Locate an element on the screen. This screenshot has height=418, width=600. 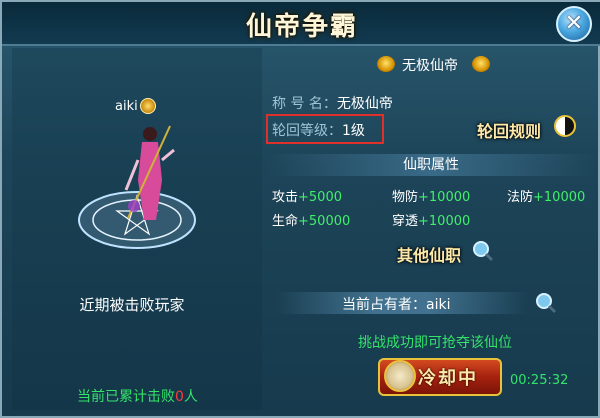
other-posts-link: 其他仙职 is located at coordinates (429, 254).